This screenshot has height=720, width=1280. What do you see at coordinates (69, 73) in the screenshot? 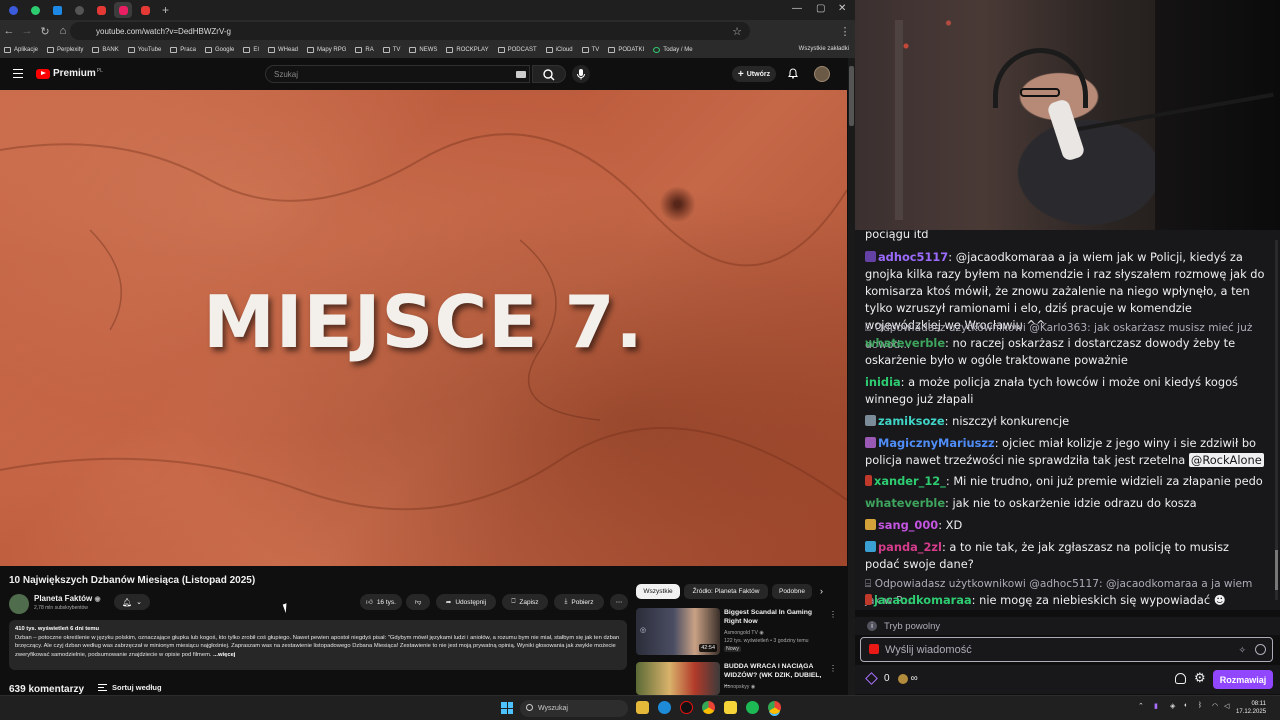
I see `youtube-logo: Premium PL` at bounding box center [69, 73].